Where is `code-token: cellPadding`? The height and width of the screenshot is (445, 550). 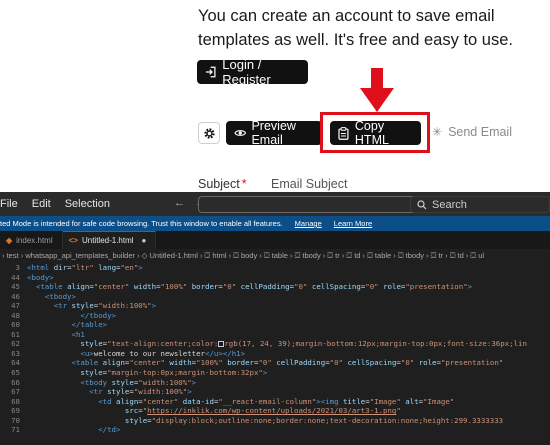 code-token: cellPadding is located at coordinates (301, 363).